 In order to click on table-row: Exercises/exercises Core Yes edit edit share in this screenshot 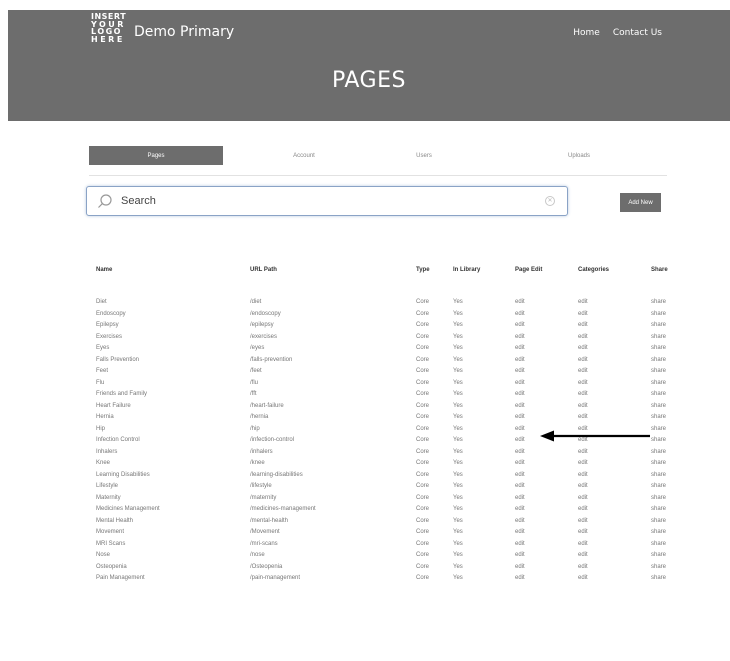, I will do `click(365, 339)`.